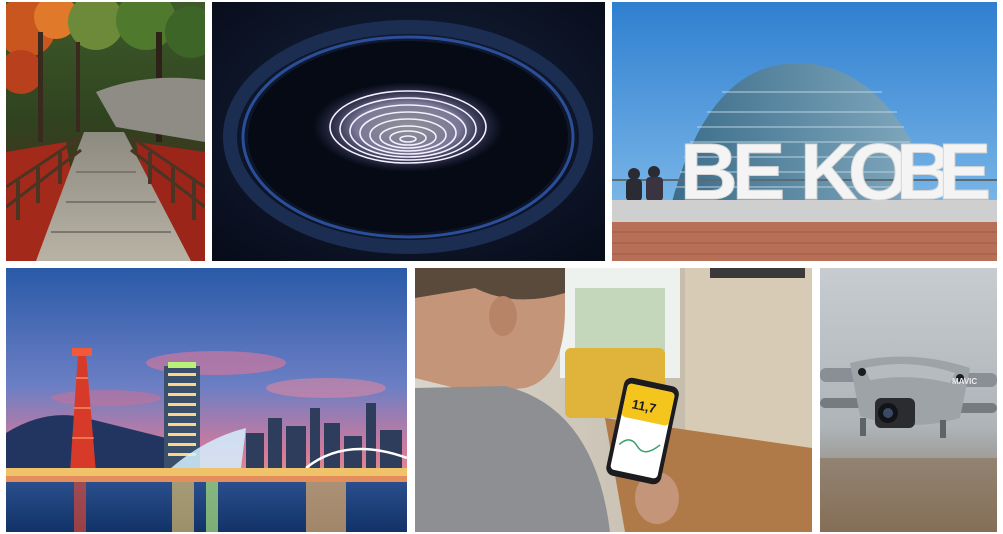 The image size is (1003, 534). What do you see at coordinates (908, 400) in the screenshot?
I see `drone-photo: MAVIC` at bounding box center [908, 400].